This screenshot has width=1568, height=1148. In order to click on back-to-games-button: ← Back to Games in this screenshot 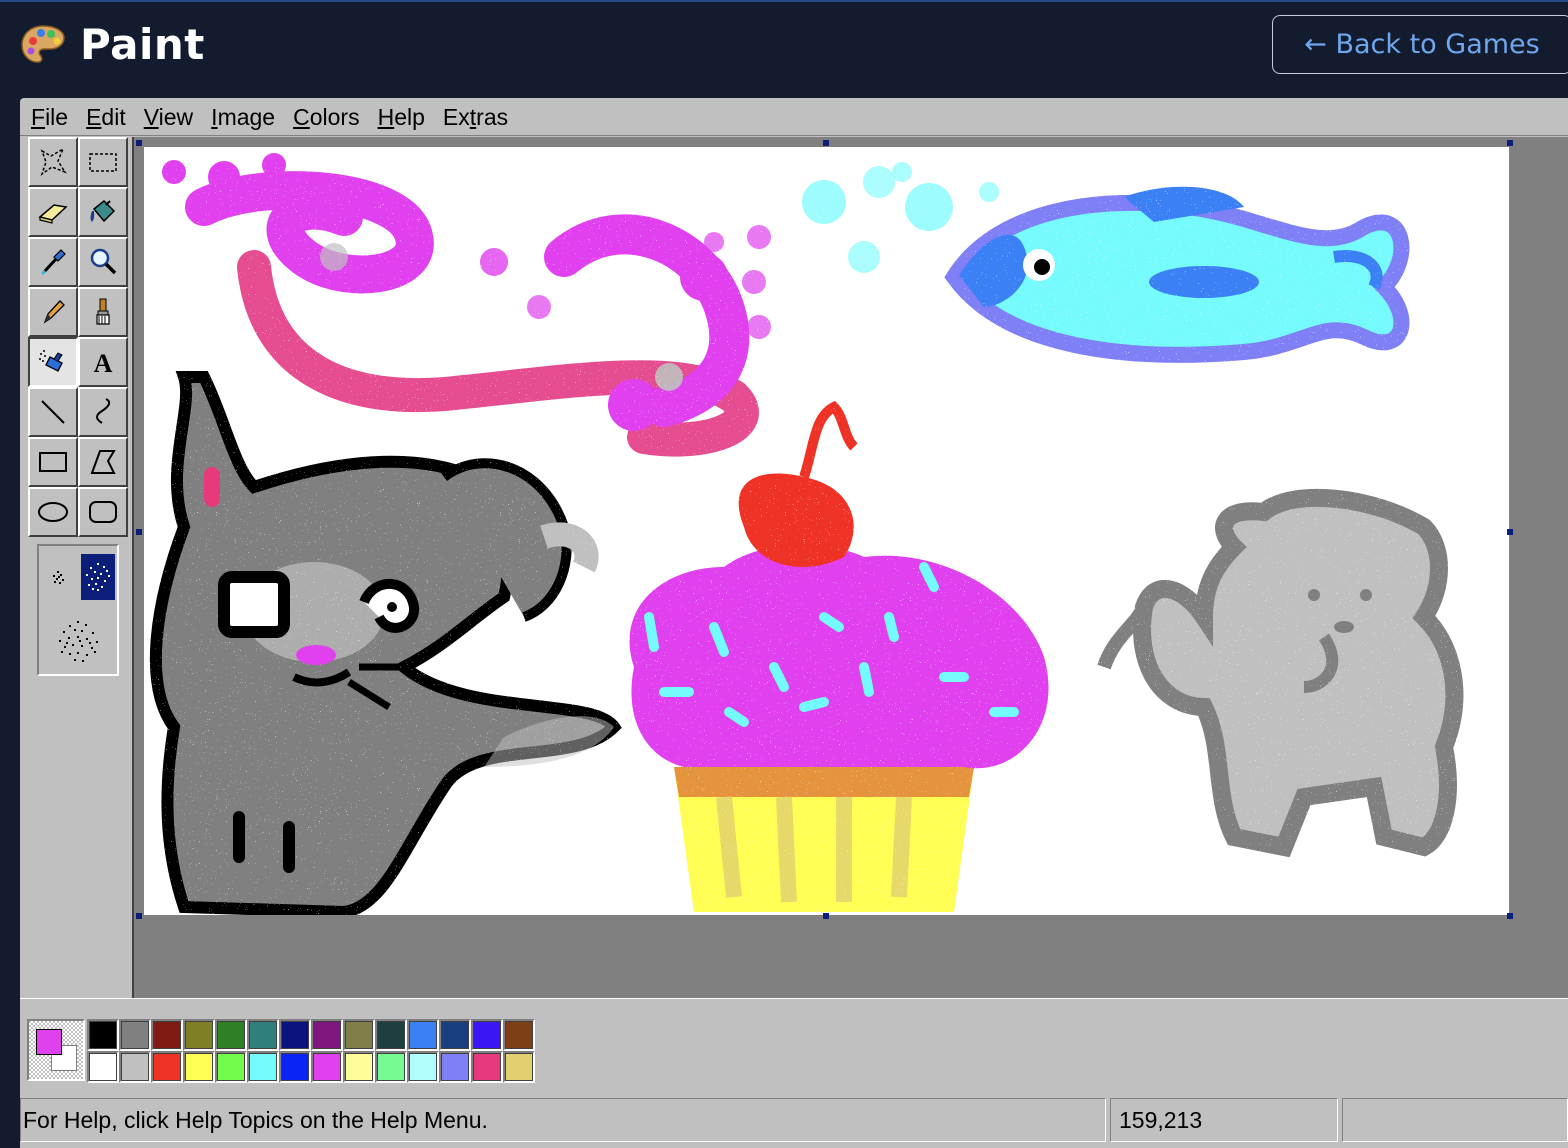, I will do `click(1420, 44)`.